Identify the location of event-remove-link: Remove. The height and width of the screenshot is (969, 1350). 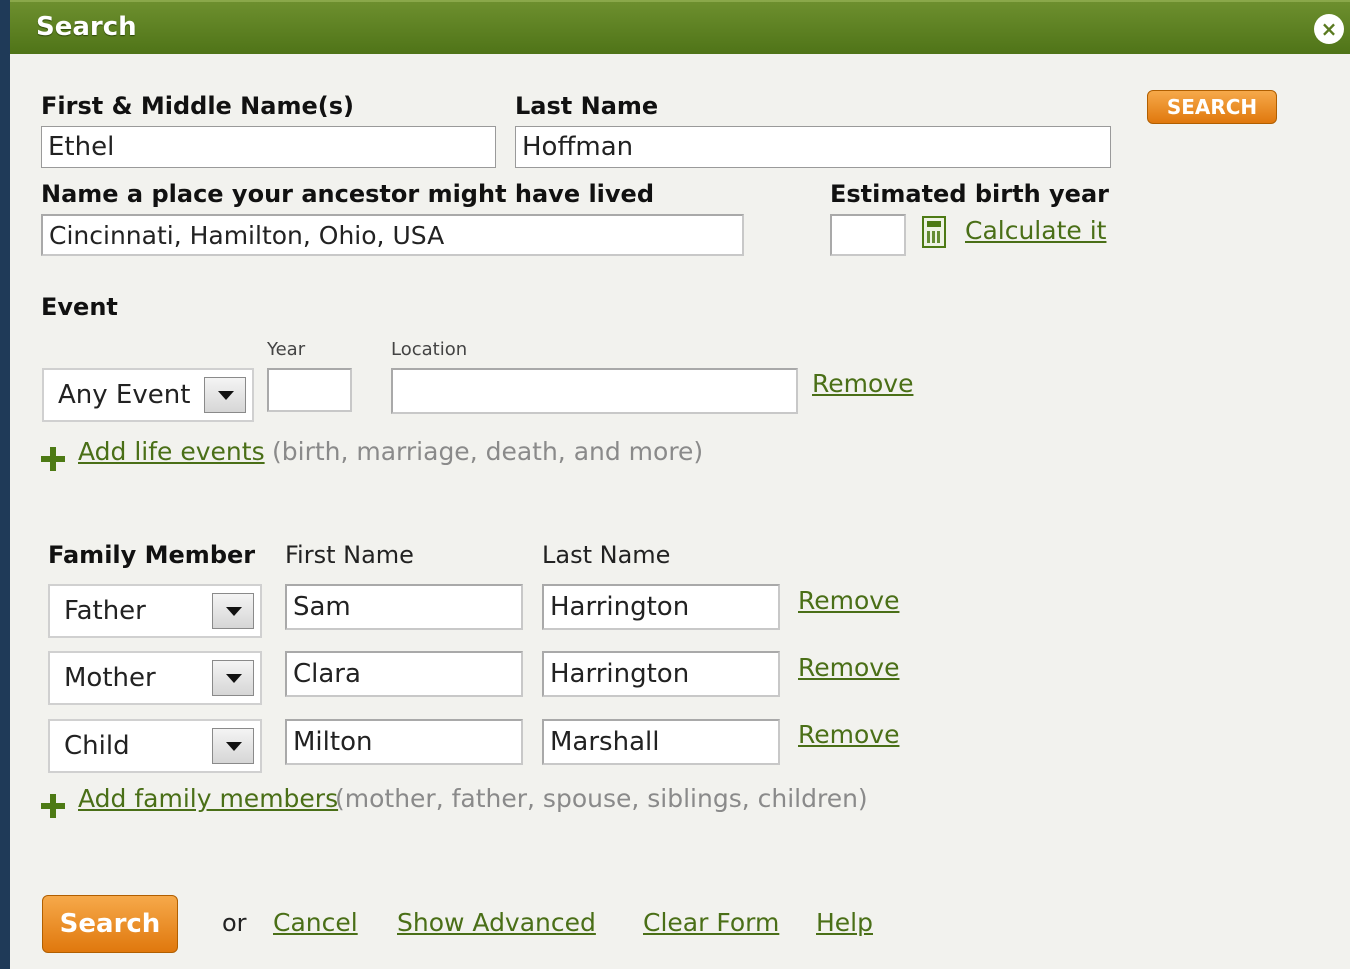
(862, 383).